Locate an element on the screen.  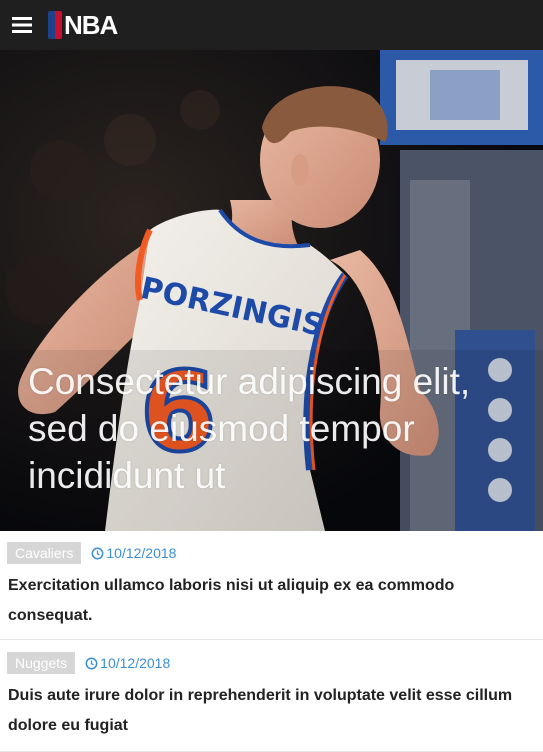
category-tag: Cavaliers is located at coordinates (44, 553).